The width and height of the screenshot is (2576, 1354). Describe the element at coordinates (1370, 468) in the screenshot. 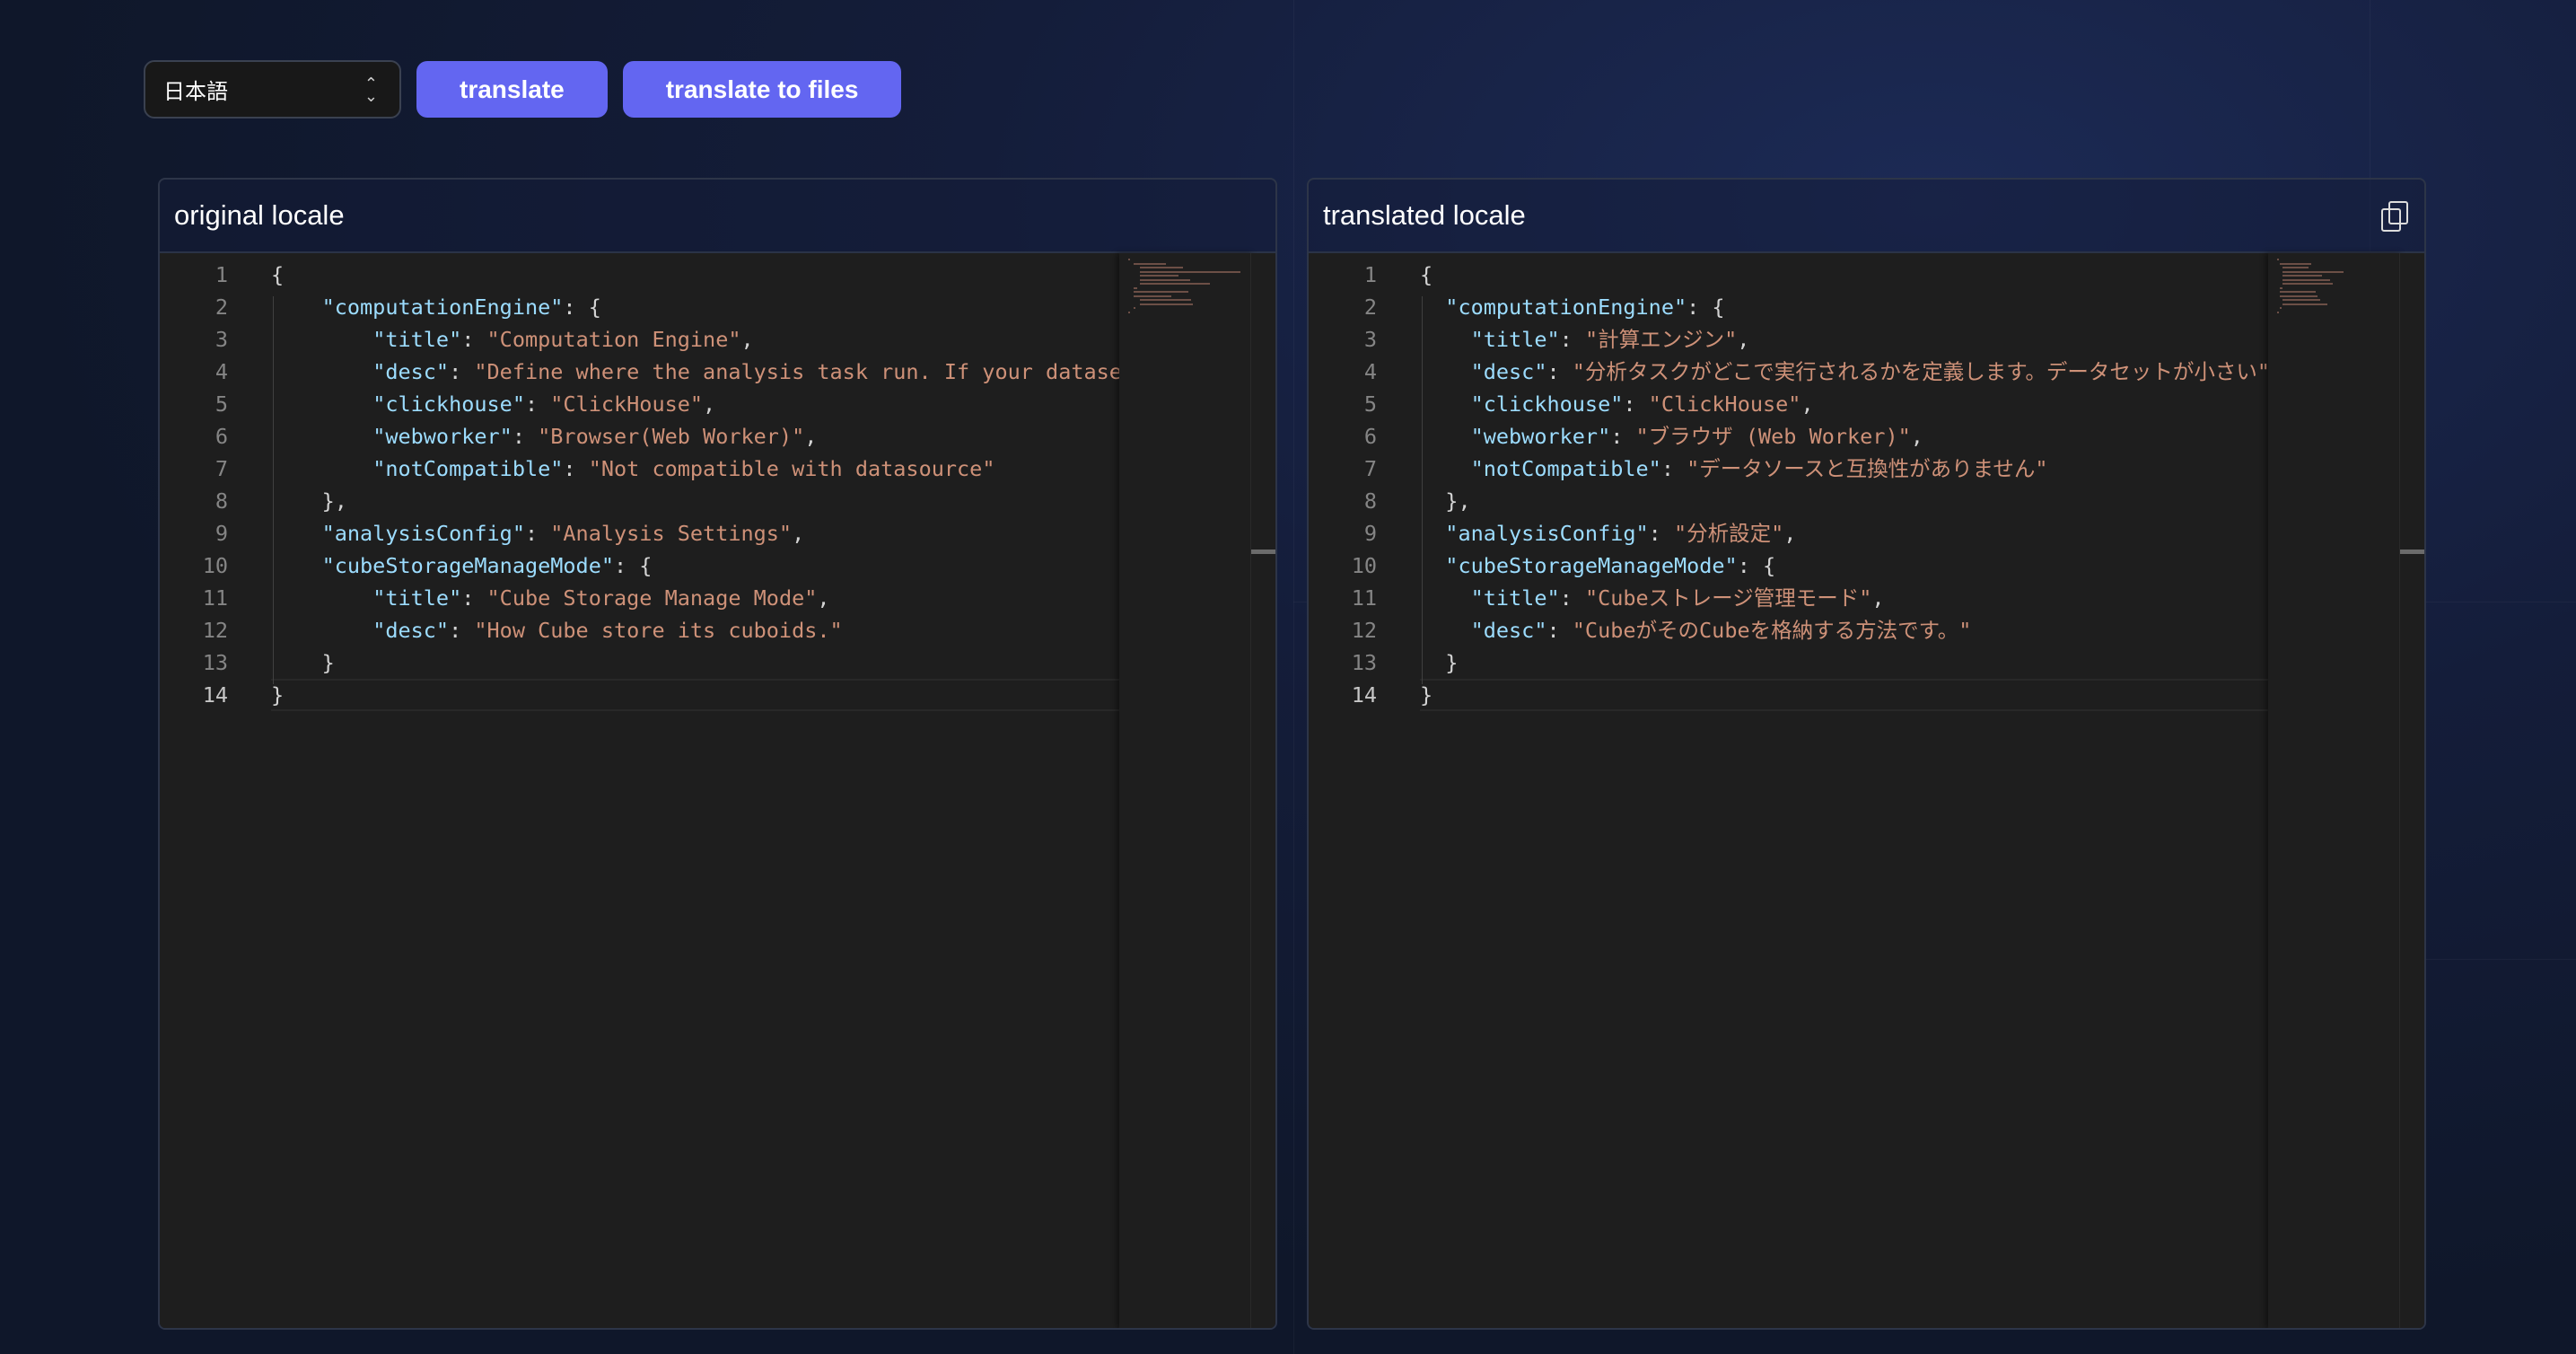

I see `line-number: 7` at that location.